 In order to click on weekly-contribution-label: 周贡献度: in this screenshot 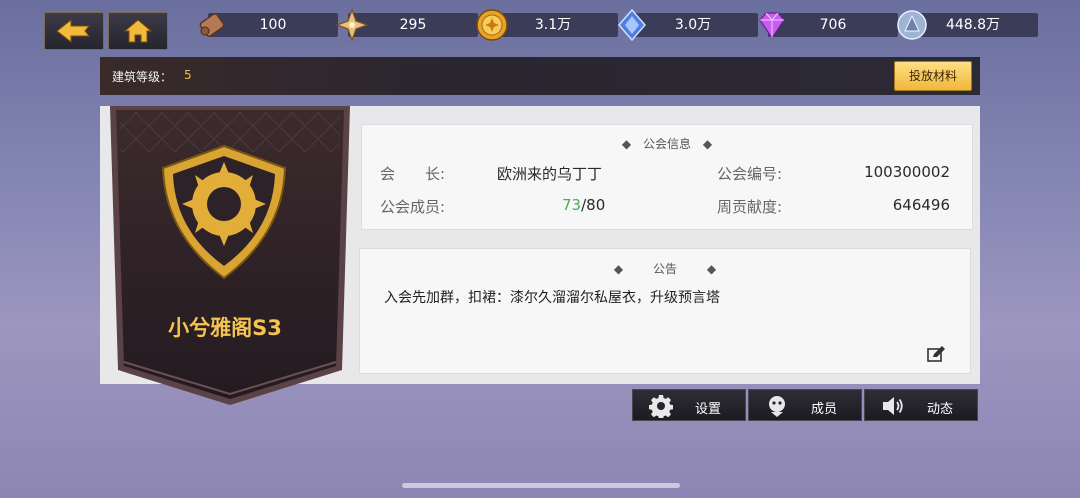, I will do `click(750, 207)`.